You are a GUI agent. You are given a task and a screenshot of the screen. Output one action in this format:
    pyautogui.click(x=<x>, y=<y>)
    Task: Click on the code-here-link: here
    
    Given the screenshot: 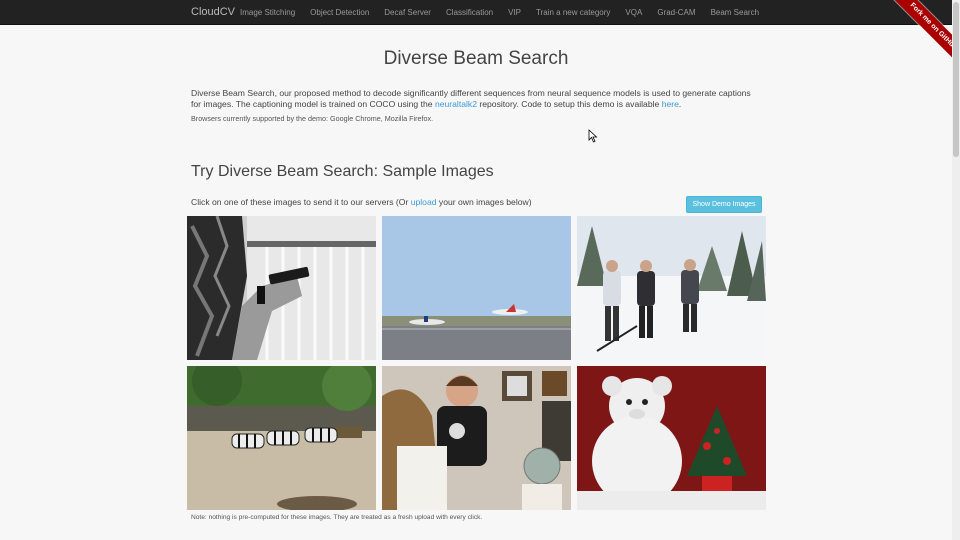 What is the action you would take?
    pyautogui.click(x=670, y=104)
    